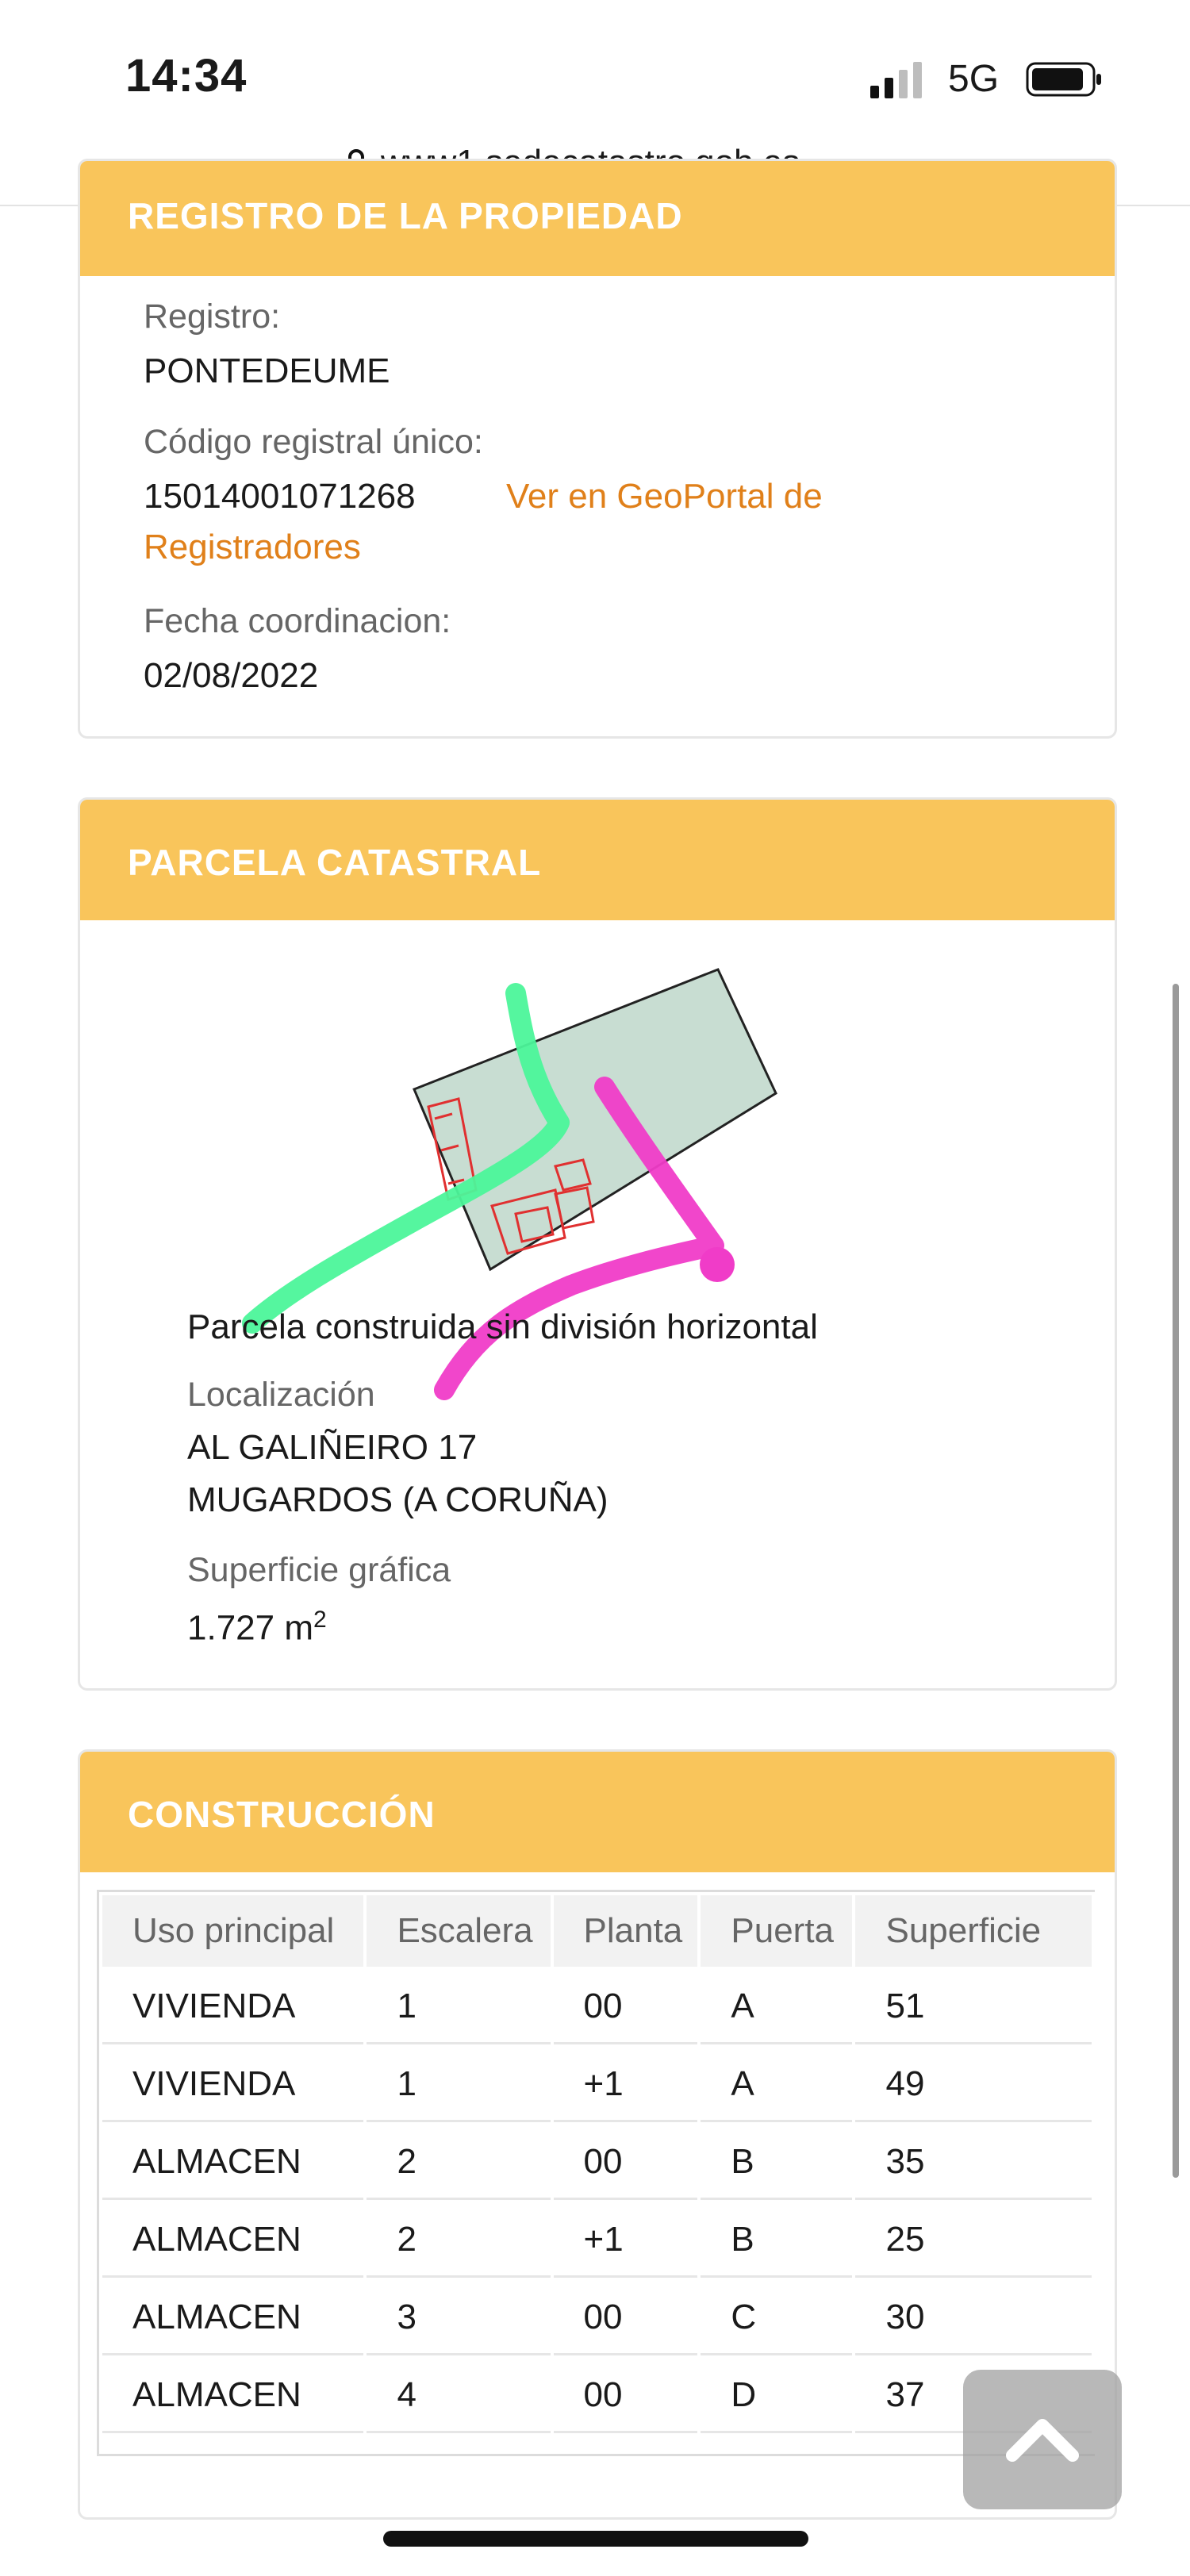 The image size is (1190, 2576). What do you see at coordinates (459, 2318) in the screenshot?
I see `cell-escalera: 3` at bounding box center [459, 2318].